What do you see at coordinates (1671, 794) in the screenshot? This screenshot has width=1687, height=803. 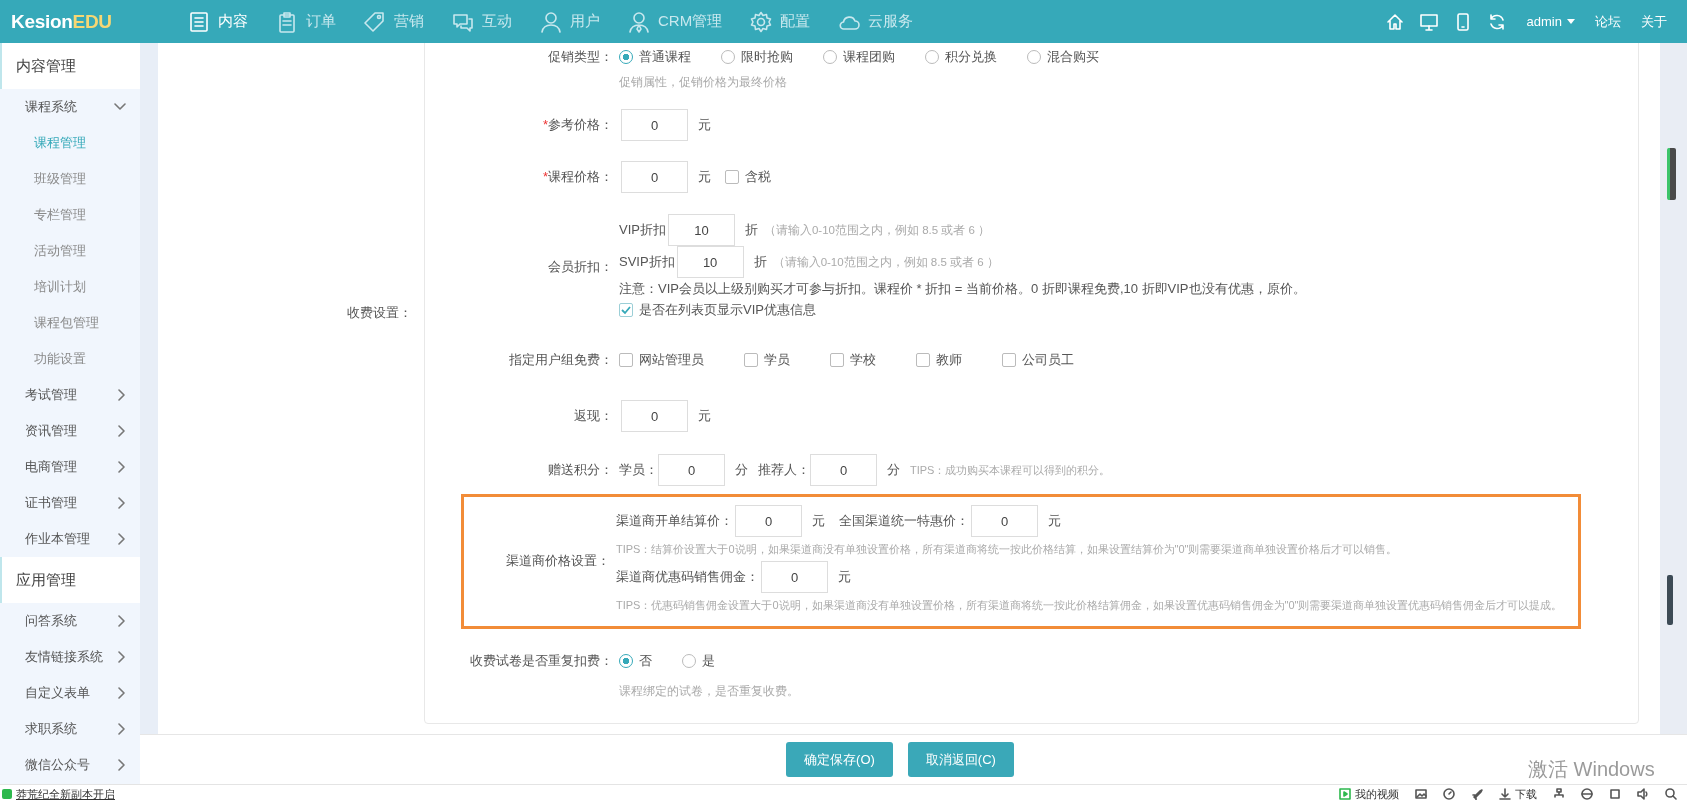 I see `search-icon` at bounding box center [1671, 794].